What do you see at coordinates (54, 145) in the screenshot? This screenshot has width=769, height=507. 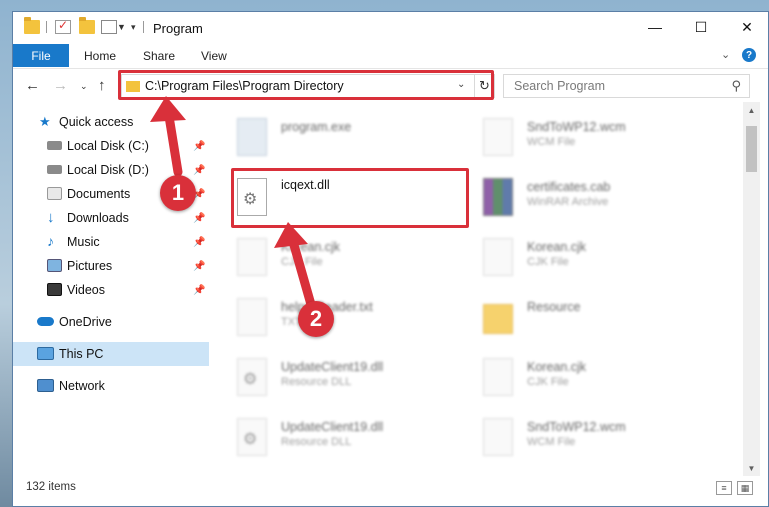 I see `drive-icon` at bounding box center [54, 145].